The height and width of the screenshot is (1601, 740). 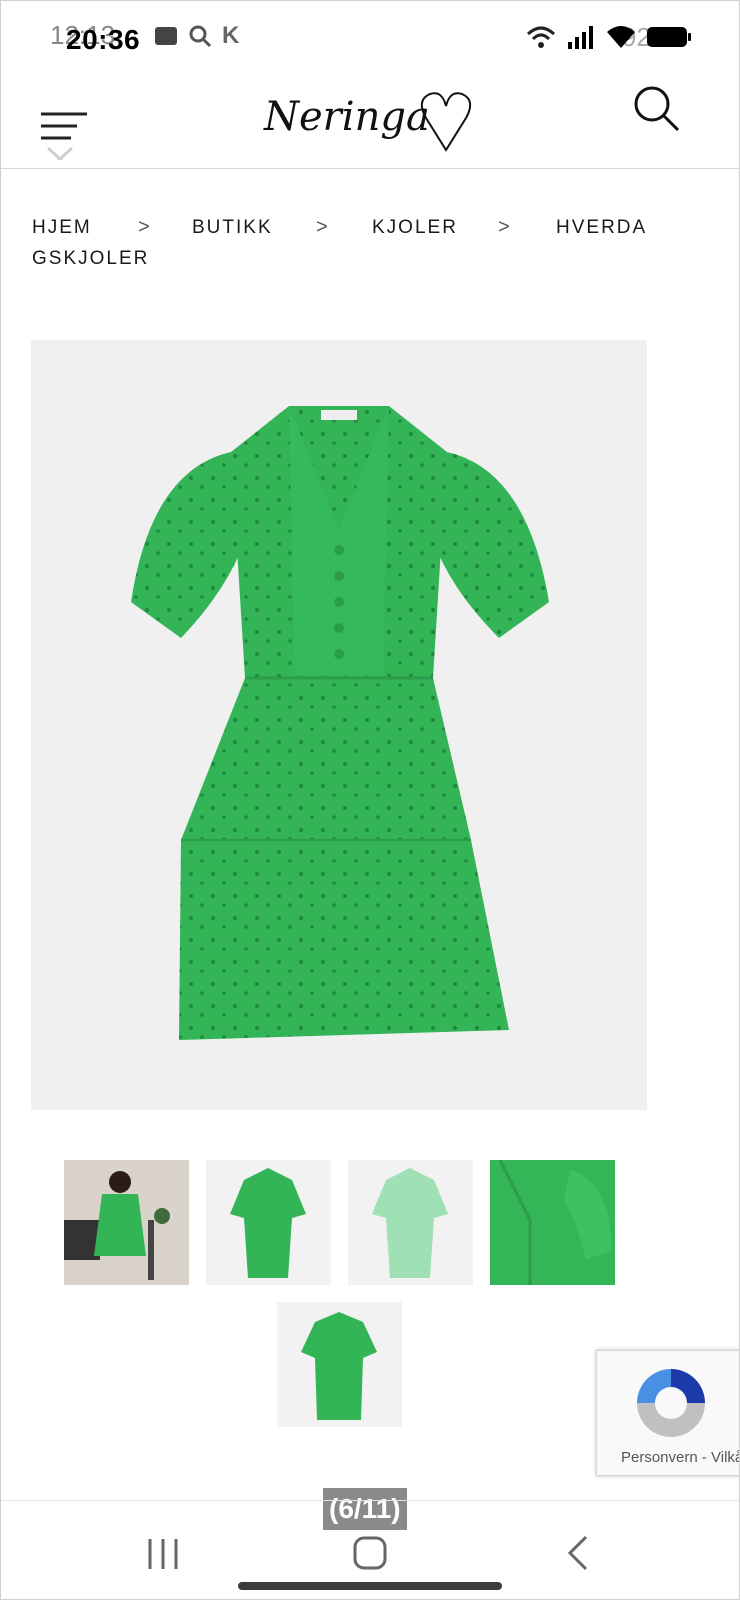 I want to click on battery-icon, so click(x=669, y=37).